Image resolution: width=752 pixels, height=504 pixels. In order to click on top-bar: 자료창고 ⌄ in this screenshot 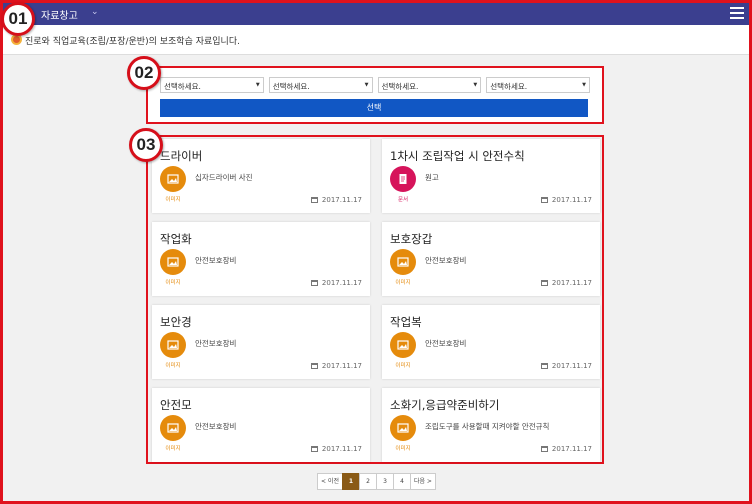, I will do `click(376, 14)`.